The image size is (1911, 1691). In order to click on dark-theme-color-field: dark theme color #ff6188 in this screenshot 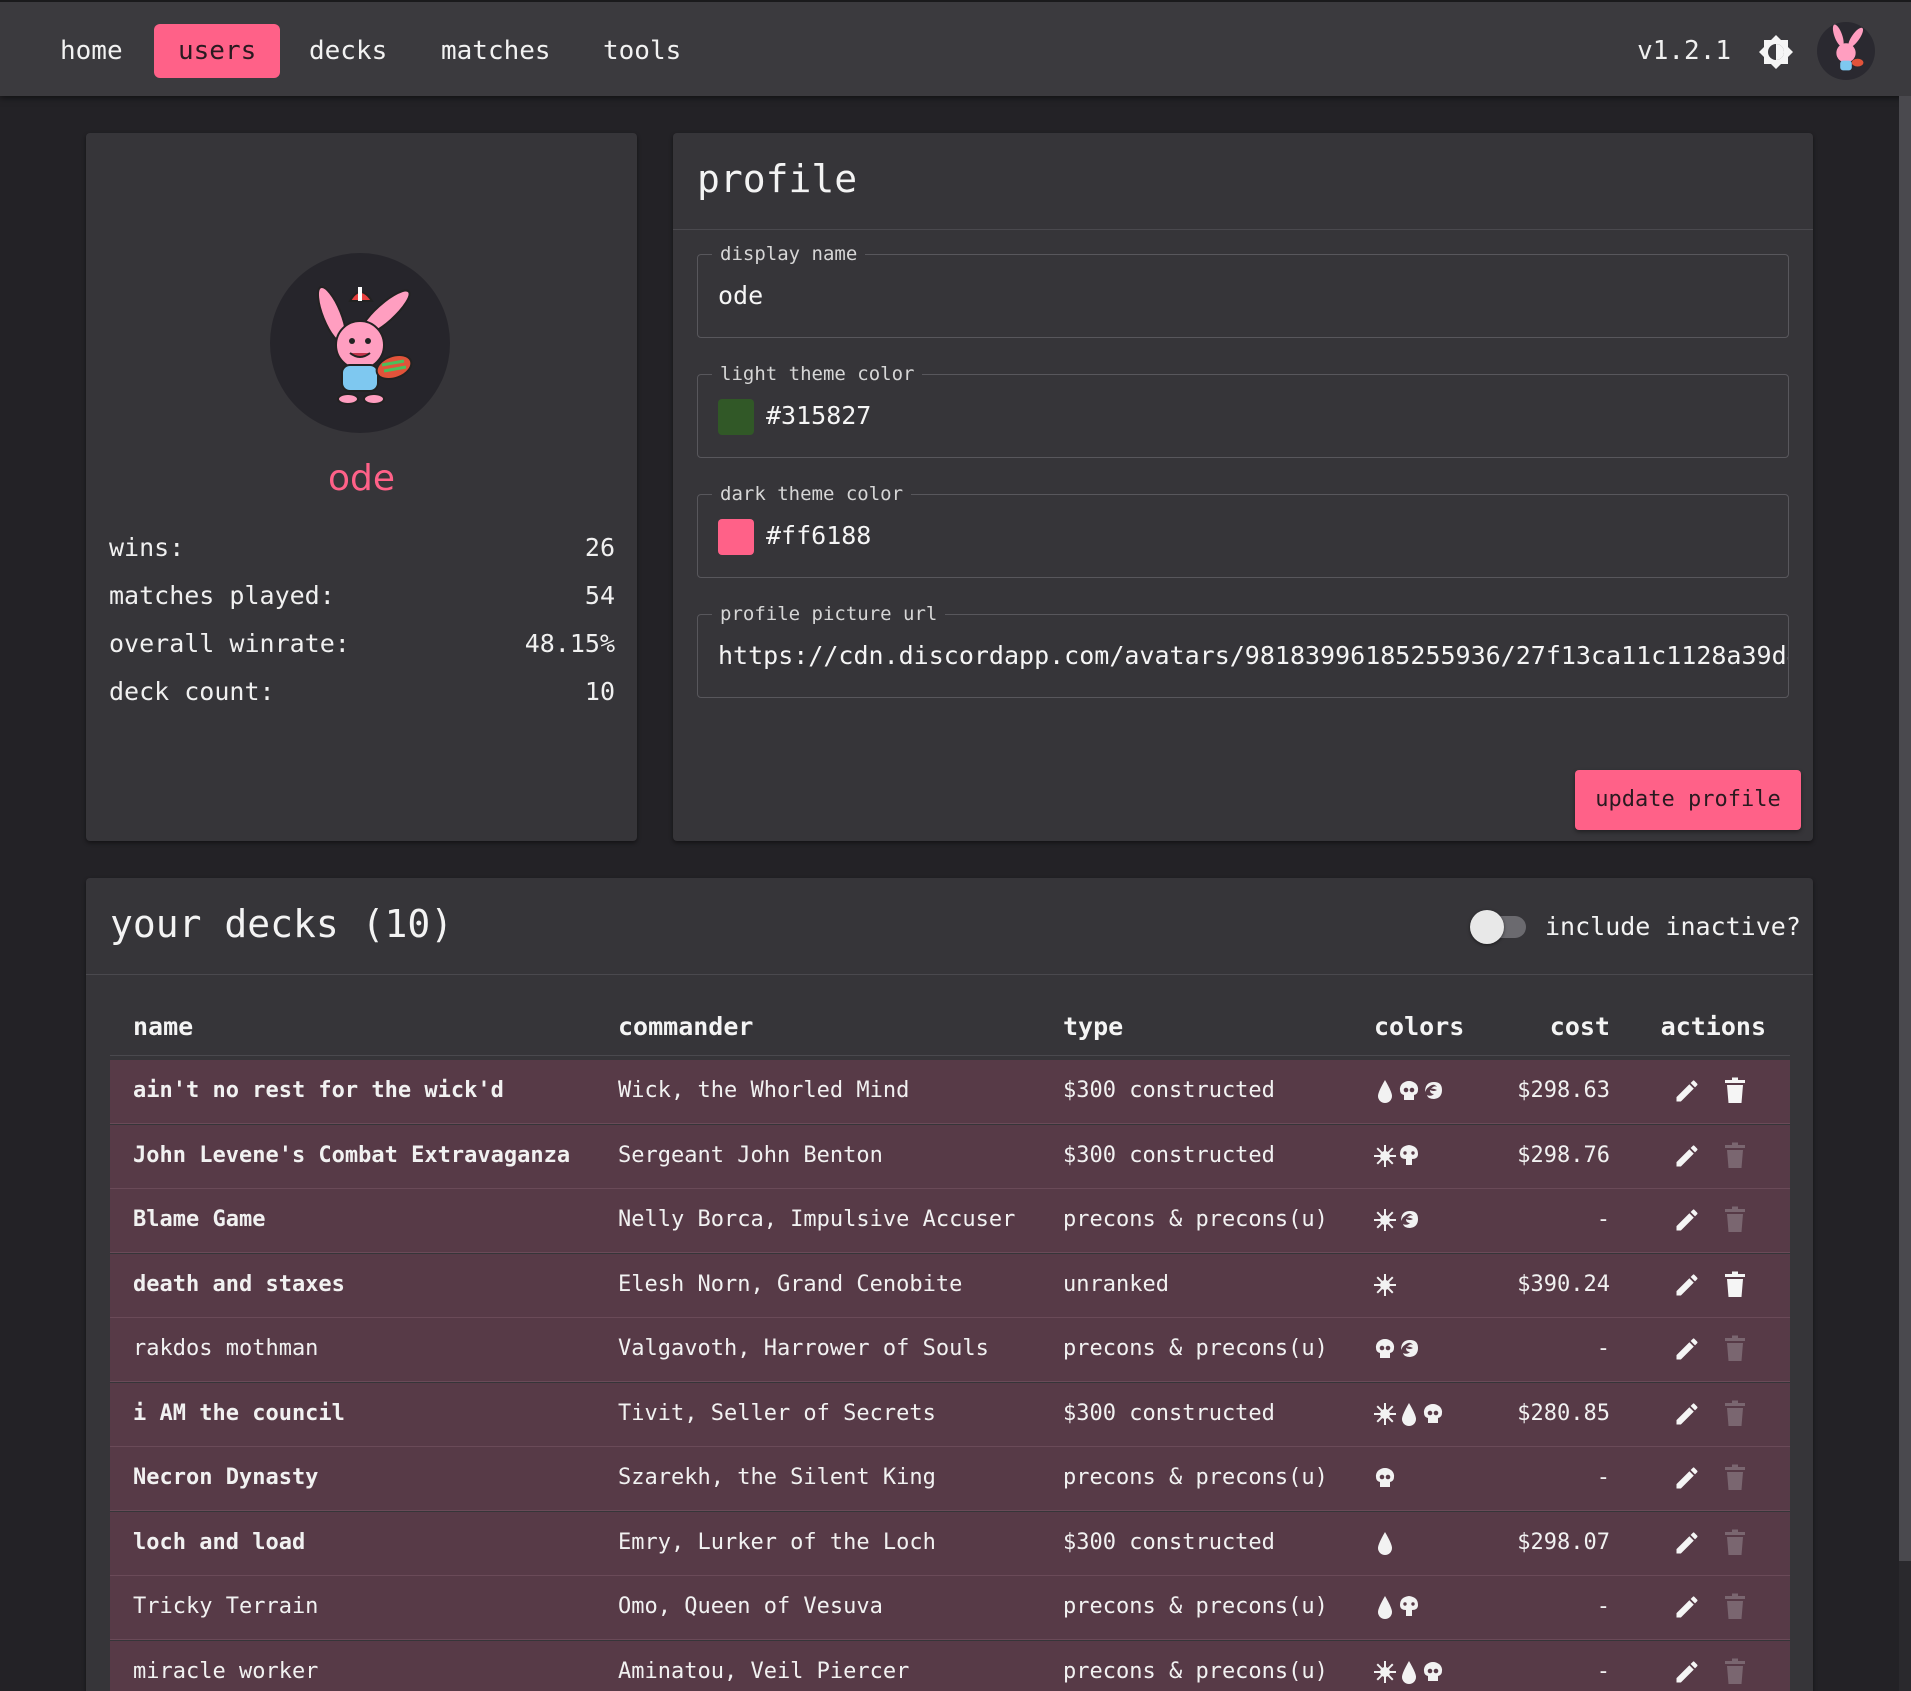, I will do `click(1243, 530)`.